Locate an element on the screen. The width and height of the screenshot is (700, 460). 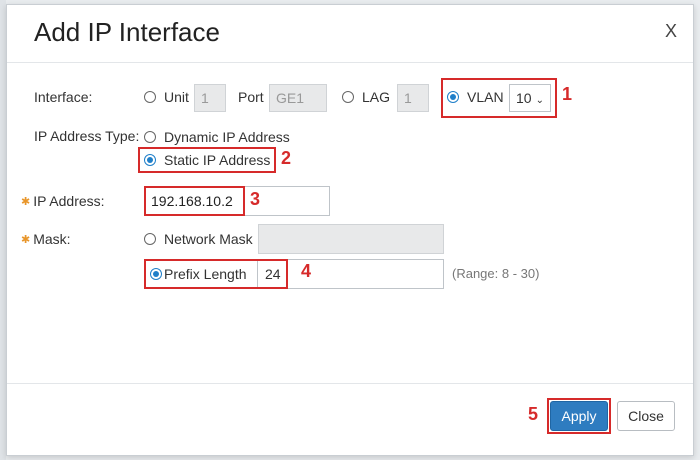
close-button: Close is located at coordinates (646, 416).